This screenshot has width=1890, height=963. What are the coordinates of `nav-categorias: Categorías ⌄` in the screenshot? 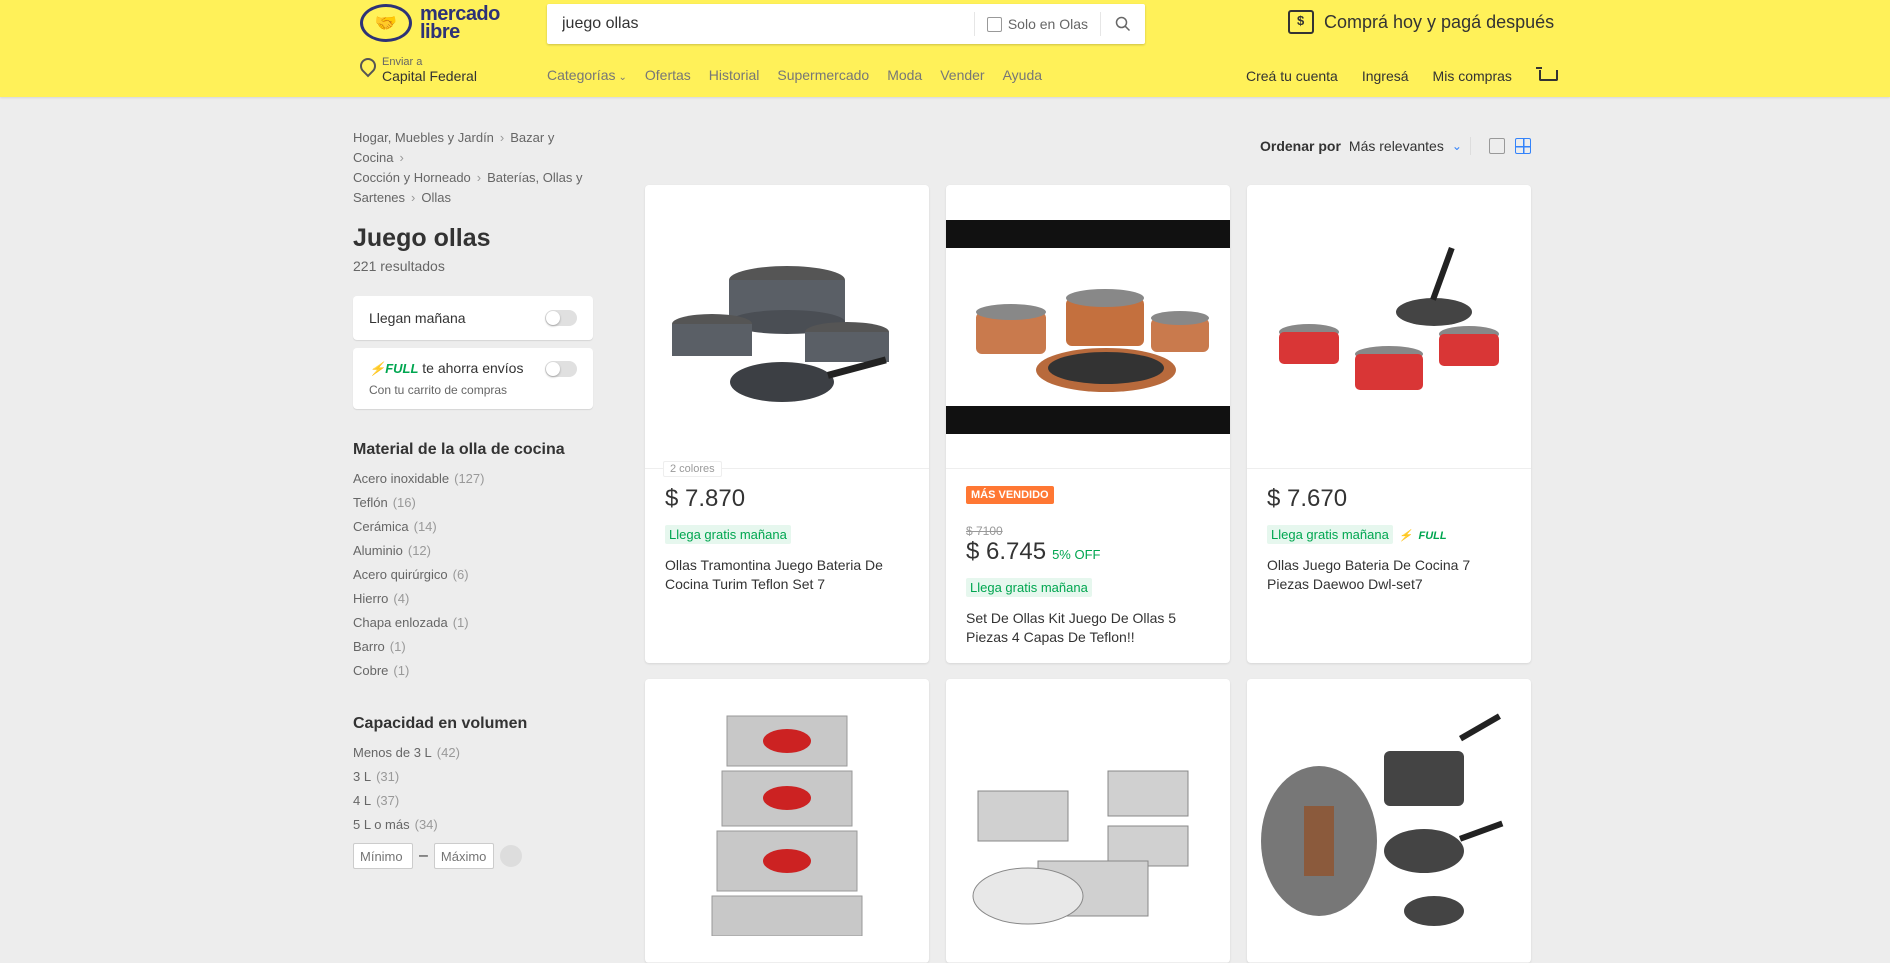 It's located at (587, 75).